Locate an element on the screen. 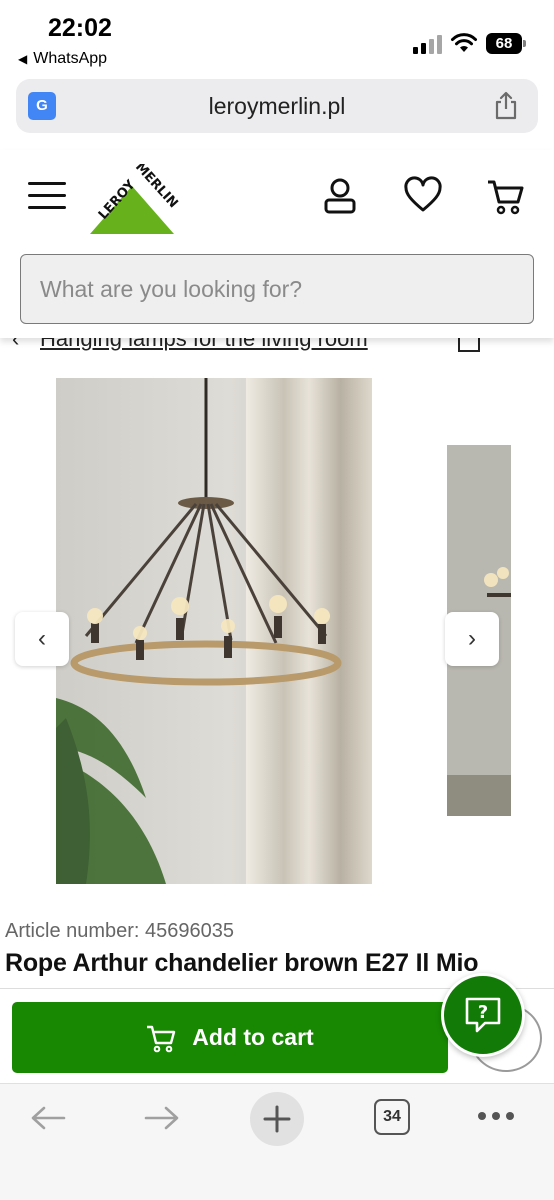  url-text: leroymerlin.pl is located at coordinates (277, 106).